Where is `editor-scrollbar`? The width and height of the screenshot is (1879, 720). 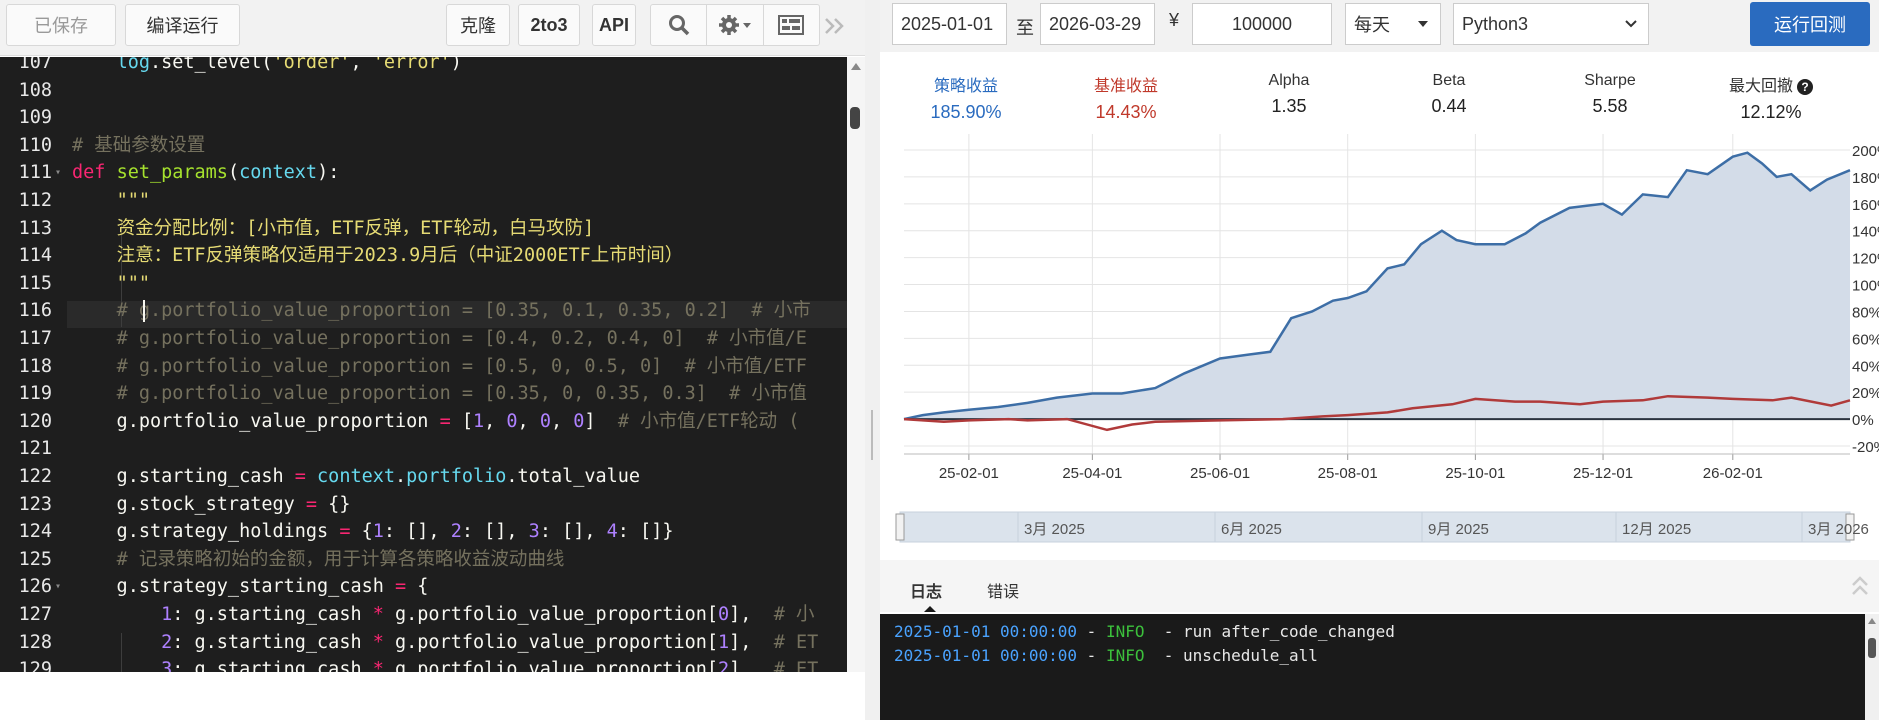 editor-scrollbar is located at coordinates (856, 364).